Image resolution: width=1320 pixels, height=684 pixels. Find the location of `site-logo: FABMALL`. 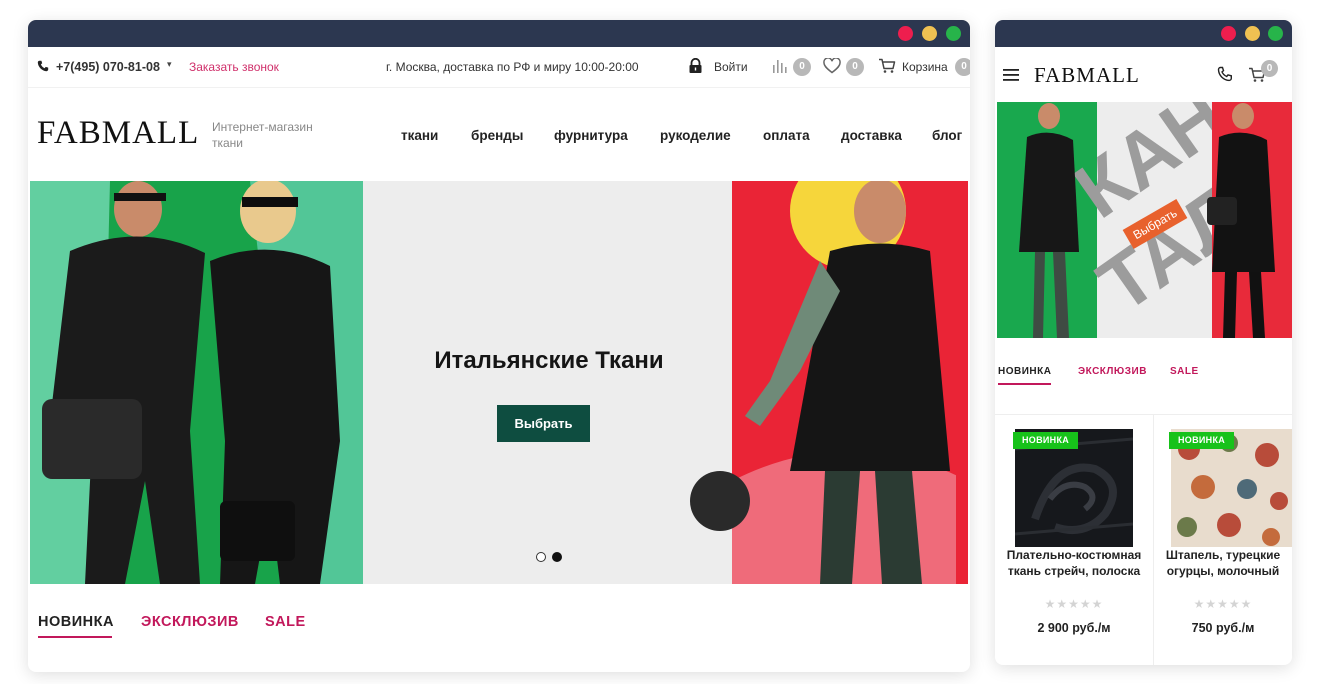

site-logo: FABMALL is located at coordinates (118, 133).